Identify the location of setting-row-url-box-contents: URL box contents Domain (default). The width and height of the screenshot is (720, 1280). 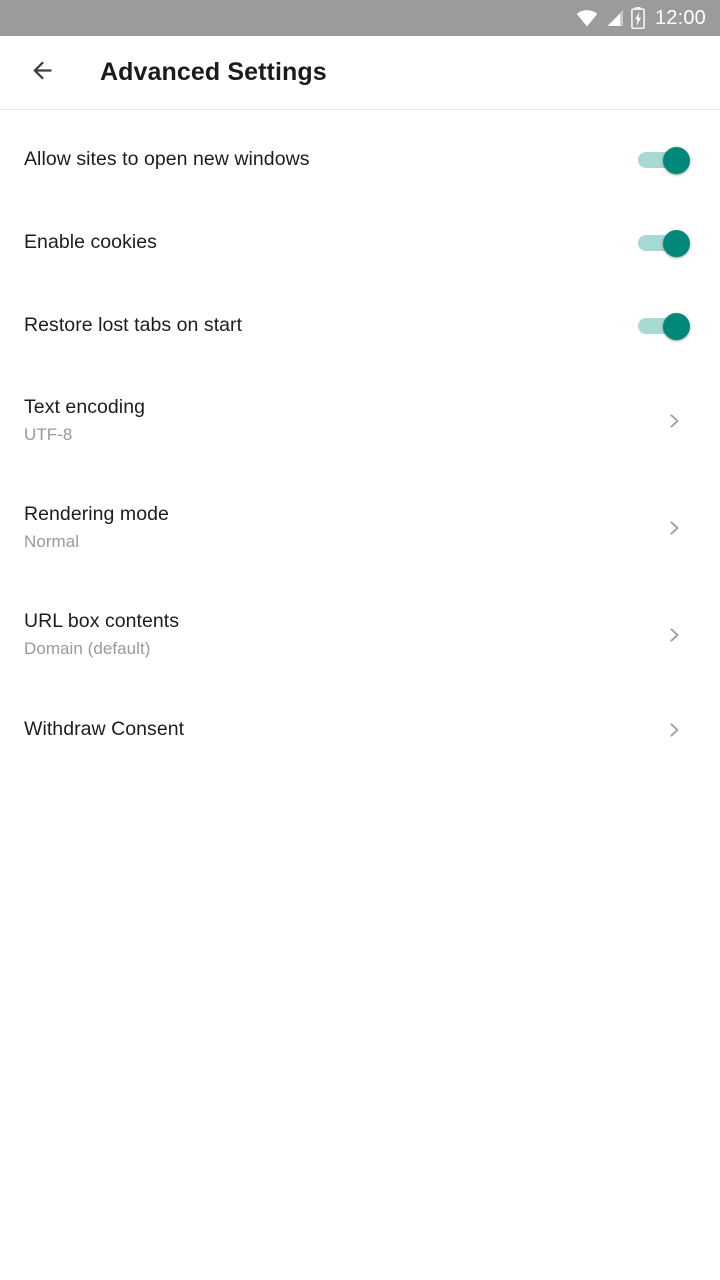
(360, 634).